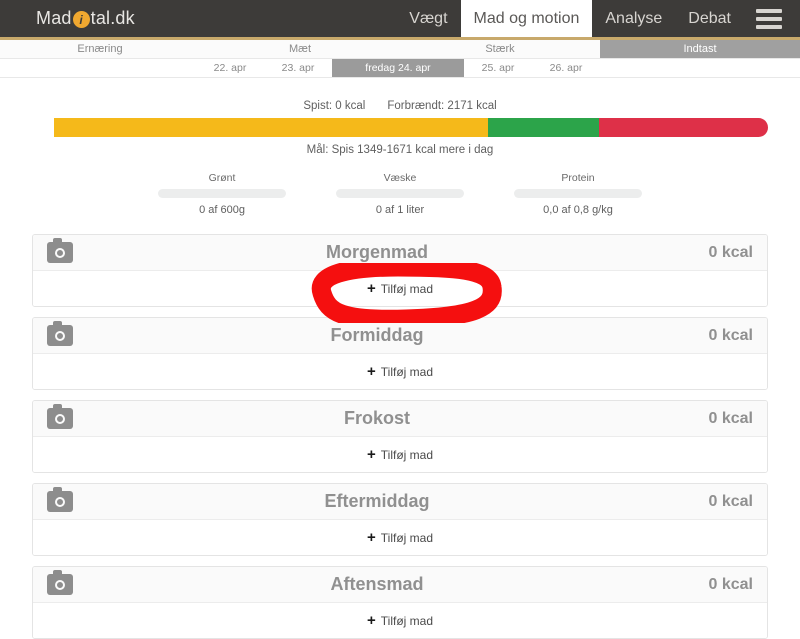  Describe the element at coordinates (700, 49) in the screenshot. I see `subnav-item-indtast: Indtast` at that location.